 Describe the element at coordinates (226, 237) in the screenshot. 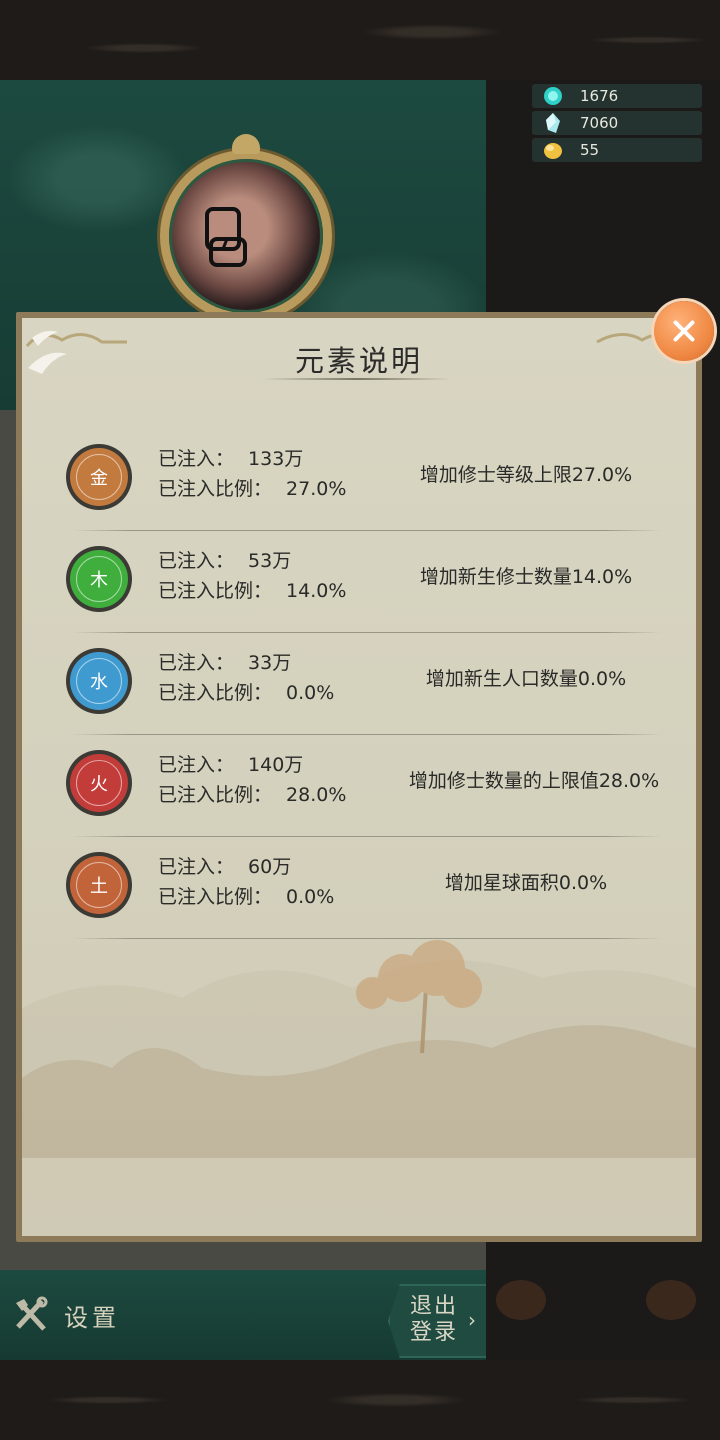

I see `avatar-photo` at that location.